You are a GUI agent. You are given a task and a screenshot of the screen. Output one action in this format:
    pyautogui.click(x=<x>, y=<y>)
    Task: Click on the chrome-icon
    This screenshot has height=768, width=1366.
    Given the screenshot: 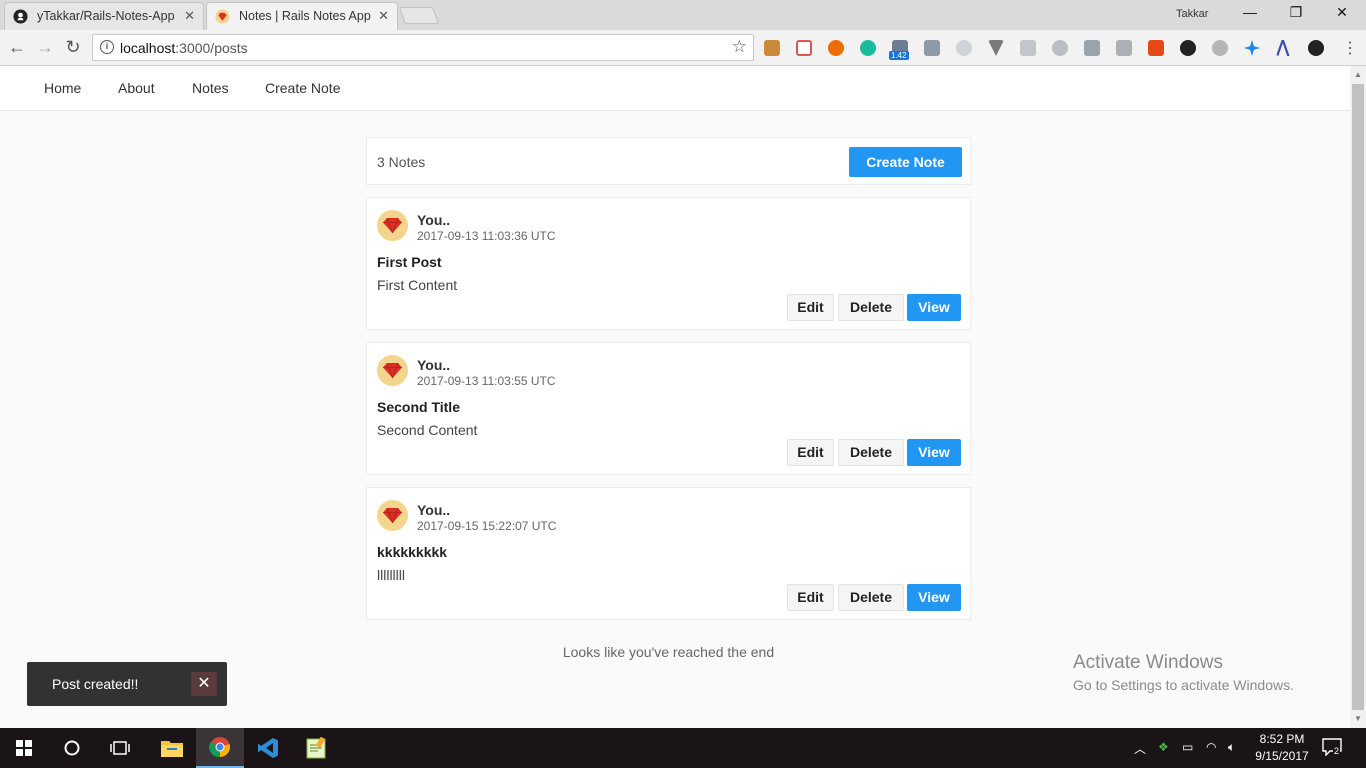 What is the action you would take?
    pyautogui.click(x=219, y=747)
    